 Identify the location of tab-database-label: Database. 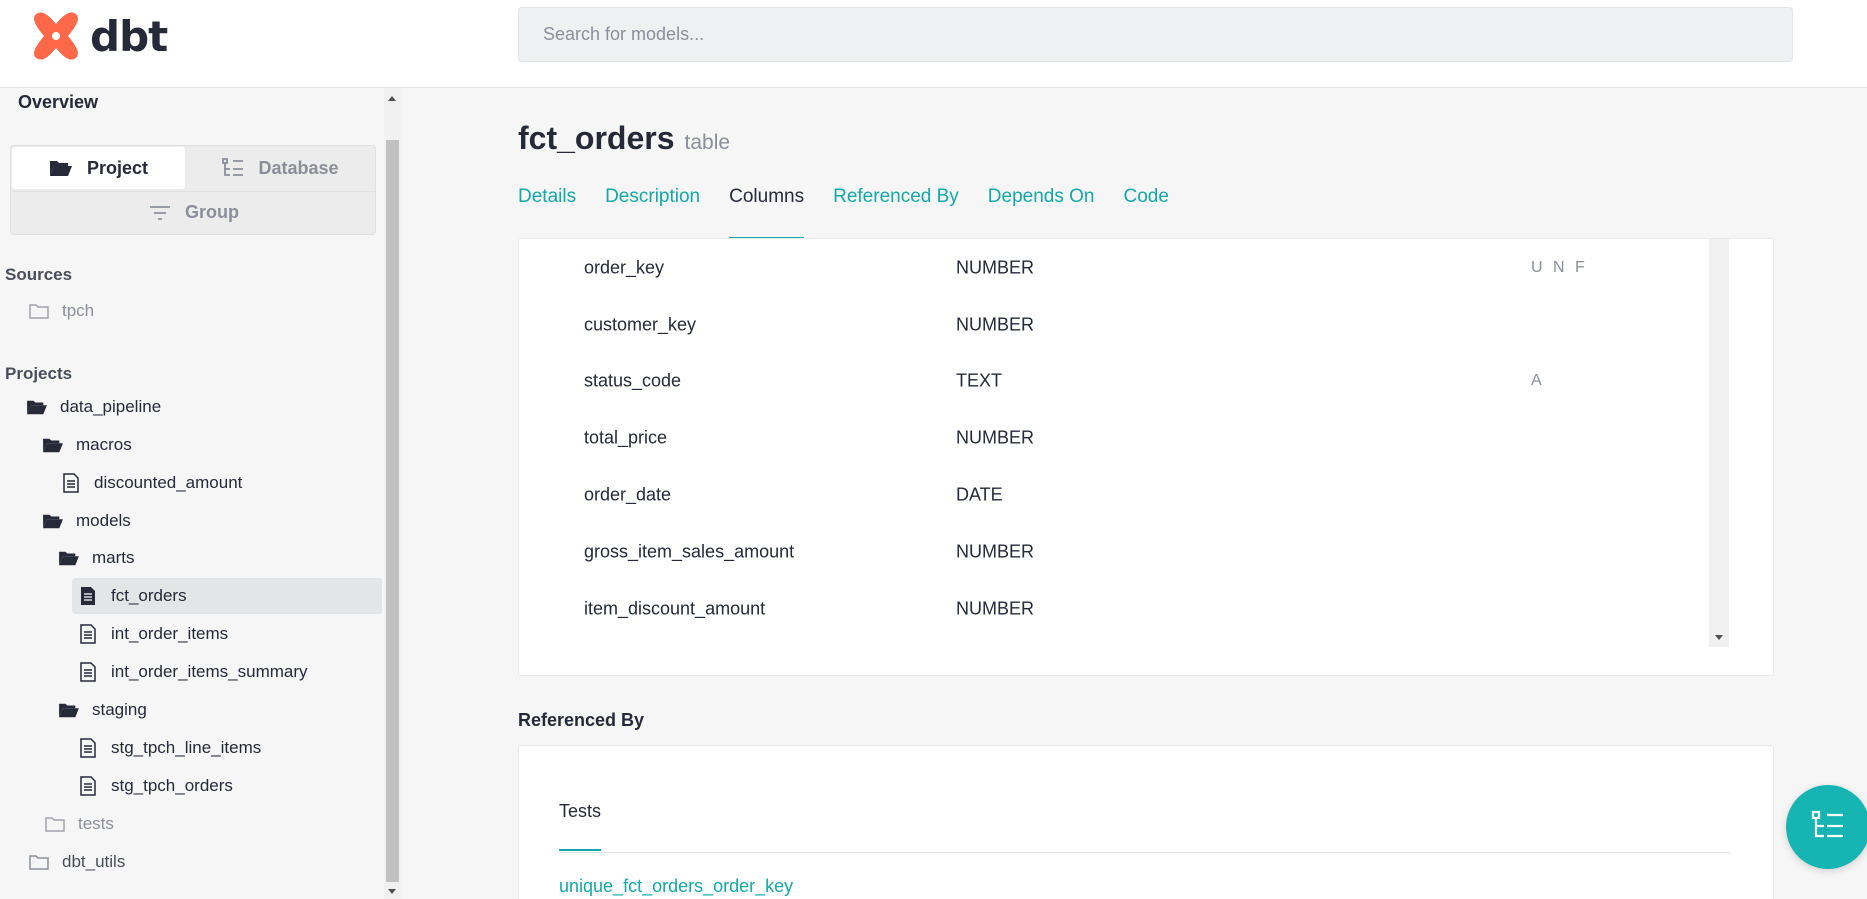
(298, 167).